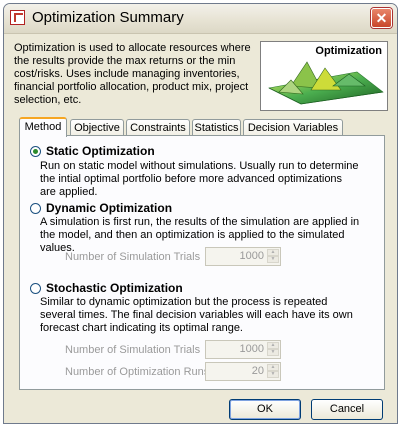 This screenshot has width=405, height=431. I want to click on window-title: Optimization Summary, so click(108, 17).